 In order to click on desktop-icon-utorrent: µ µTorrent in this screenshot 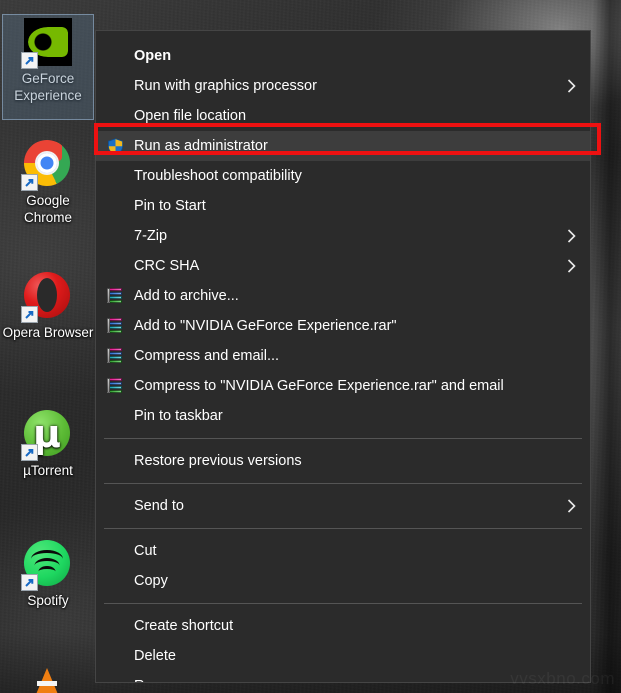, I will do `click(48, 444)`.